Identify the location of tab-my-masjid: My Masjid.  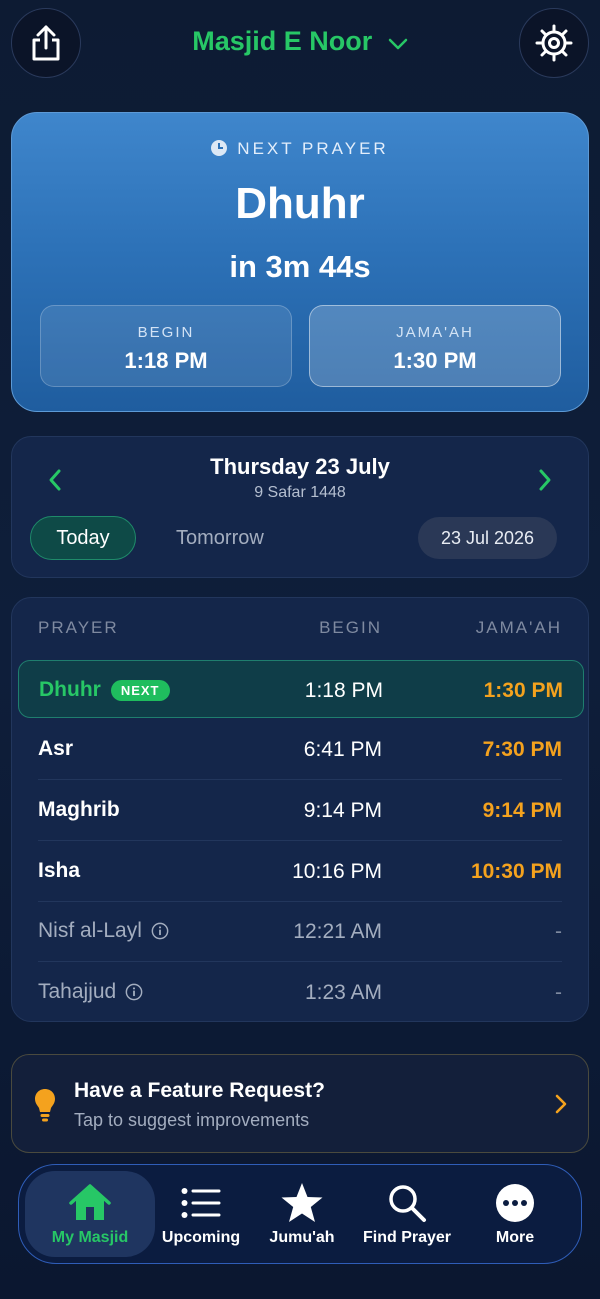
(90, 1214).